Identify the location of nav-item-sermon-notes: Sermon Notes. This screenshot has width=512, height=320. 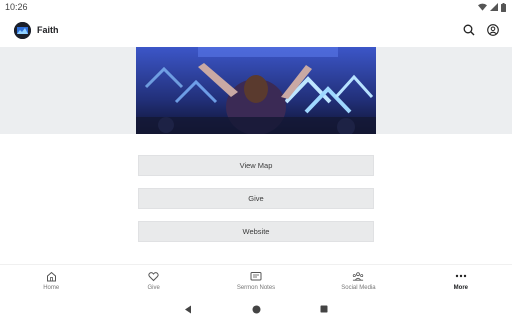
(256, 280).